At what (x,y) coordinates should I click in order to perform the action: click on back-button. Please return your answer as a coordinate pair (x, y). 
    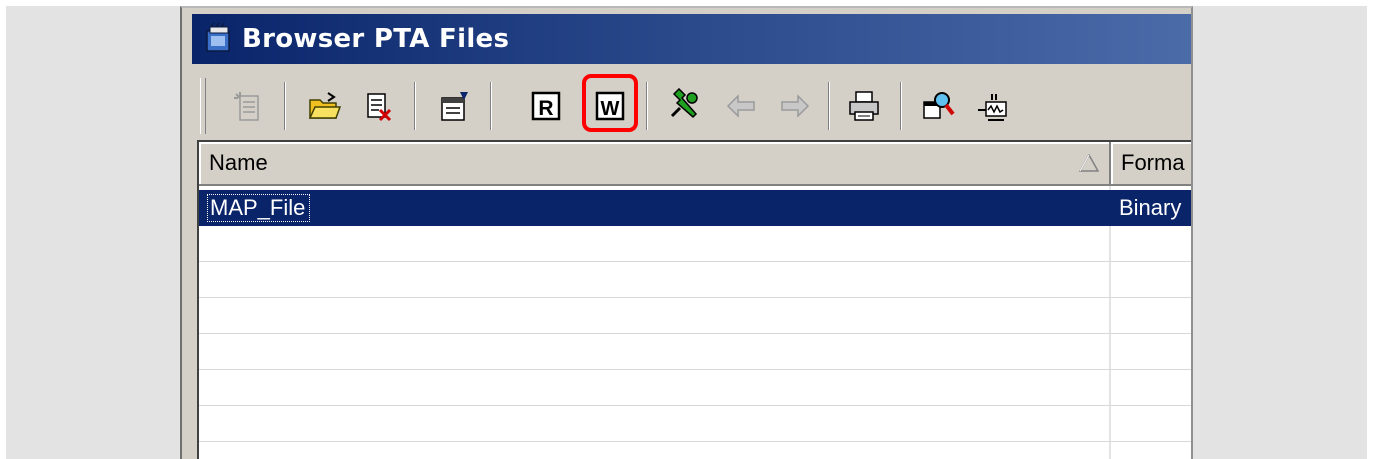
    Looking at the image, I should click on (742, 106).